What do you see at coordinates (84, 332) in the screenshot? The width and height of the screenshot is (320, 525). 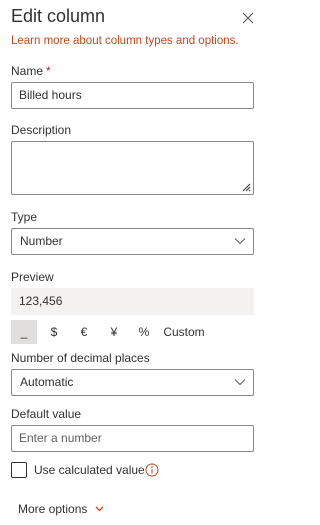 I see `format-euro-button: €` at bounding box center [84, 332].